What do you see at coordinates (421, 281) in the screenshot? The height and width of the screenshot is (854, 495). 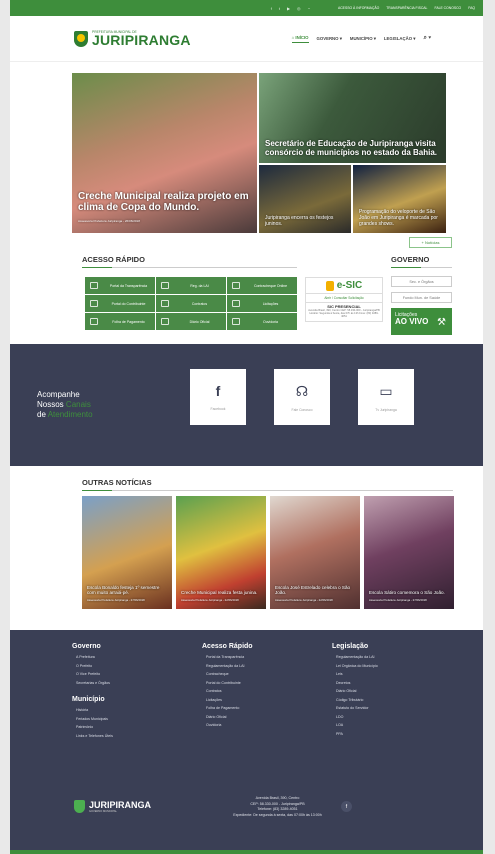 I see `sec-orgaos-select: Sec. e Órgãos` at bounding box center [421, 281].